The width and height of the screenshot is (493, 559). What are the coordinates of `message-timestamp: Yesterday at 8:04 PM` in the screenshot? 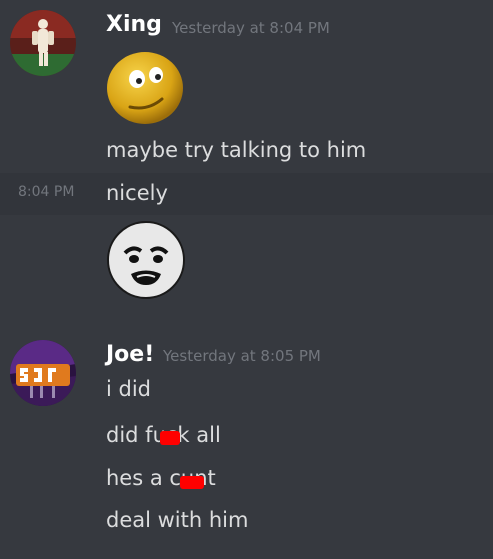 It's located at (251, 28).